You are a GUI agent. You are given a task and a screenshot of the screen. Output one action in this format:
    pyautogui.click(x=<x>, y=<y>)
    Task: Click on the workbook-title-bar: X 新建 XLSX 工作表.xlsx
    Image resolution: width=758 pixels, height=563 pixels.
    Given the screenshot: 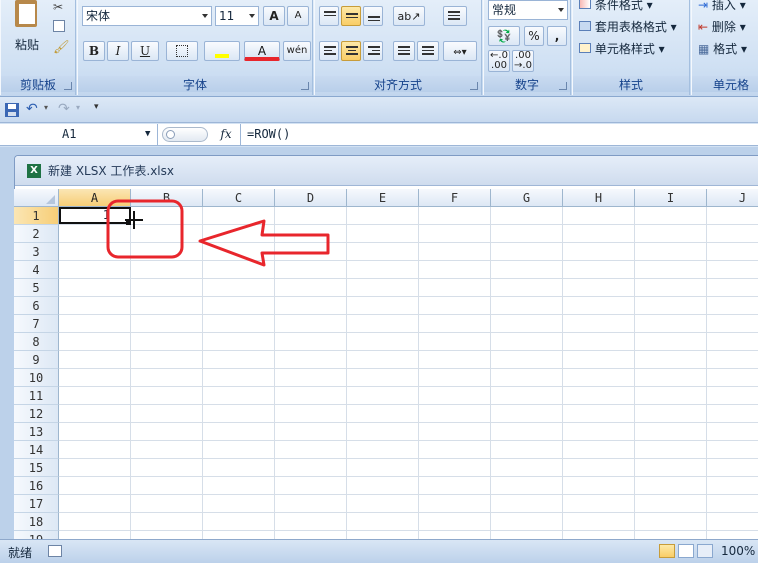 What is the action you would take?
    pyautogui.click(x=386, y=171)
    